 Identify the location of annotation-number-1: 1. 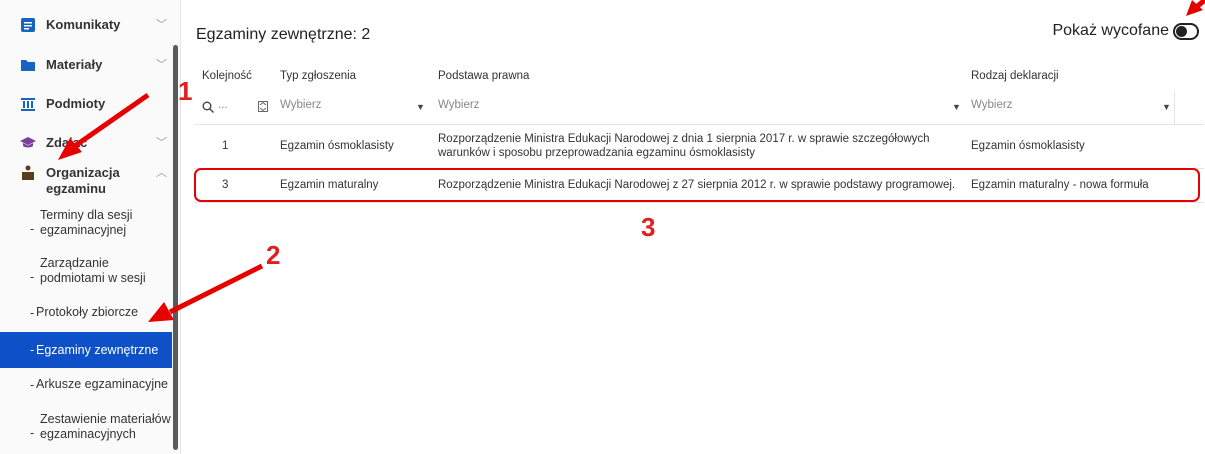
(185, 91).